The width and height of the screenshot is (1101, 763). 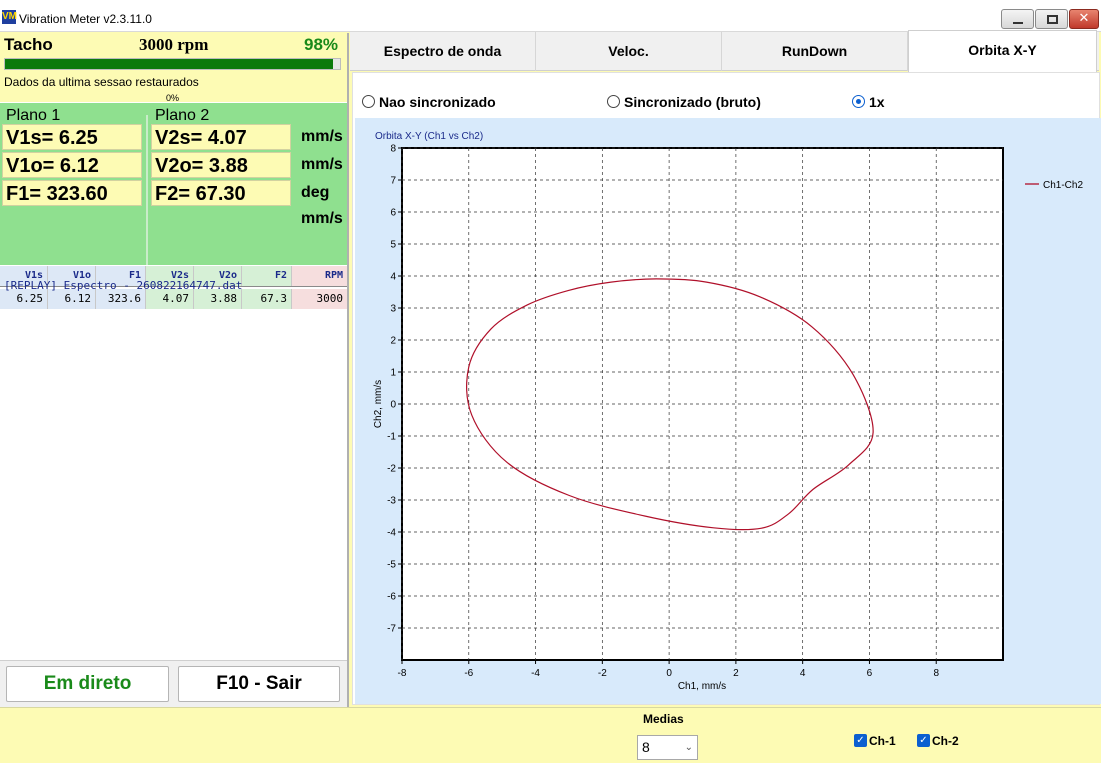 What do you see at coordinates (170, 299) in the screenshot?
I see `table-cell: 4.07` at bounding box center [170, 299].